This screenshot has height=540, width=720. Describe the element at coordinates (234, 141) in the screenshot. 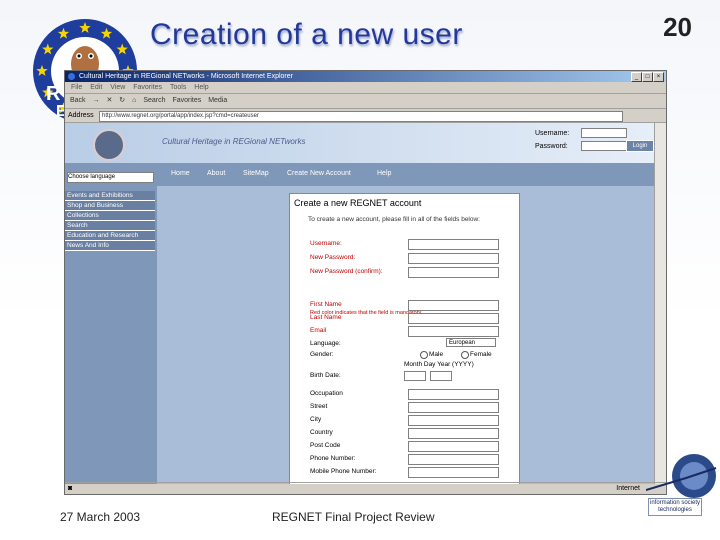

I see `site-name: Cultural Heritage in REGional NETworks` at that location.